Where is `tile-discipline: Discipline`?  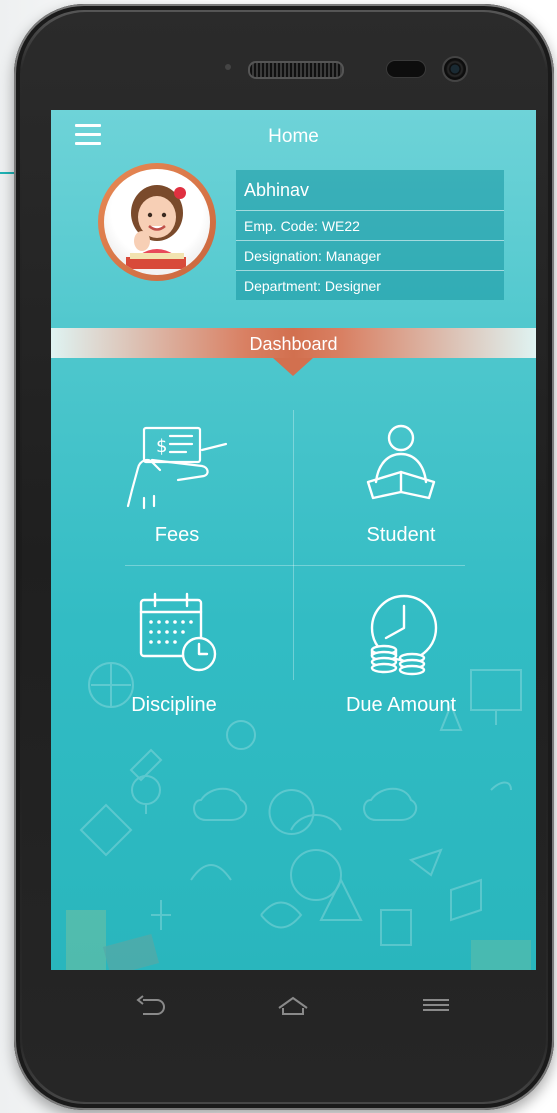
tile-discipline: Discipline is located at coordinates (174, 653).